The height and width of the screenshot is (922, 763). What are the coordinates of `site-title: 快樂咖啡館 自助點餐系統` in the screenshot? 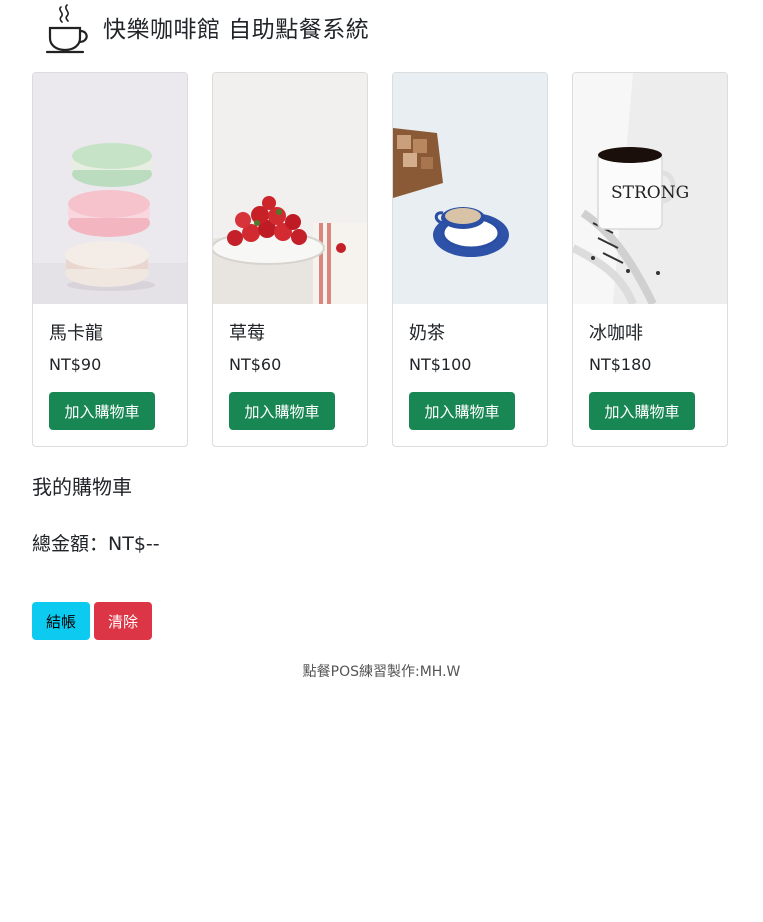 It's located at (236, 30).